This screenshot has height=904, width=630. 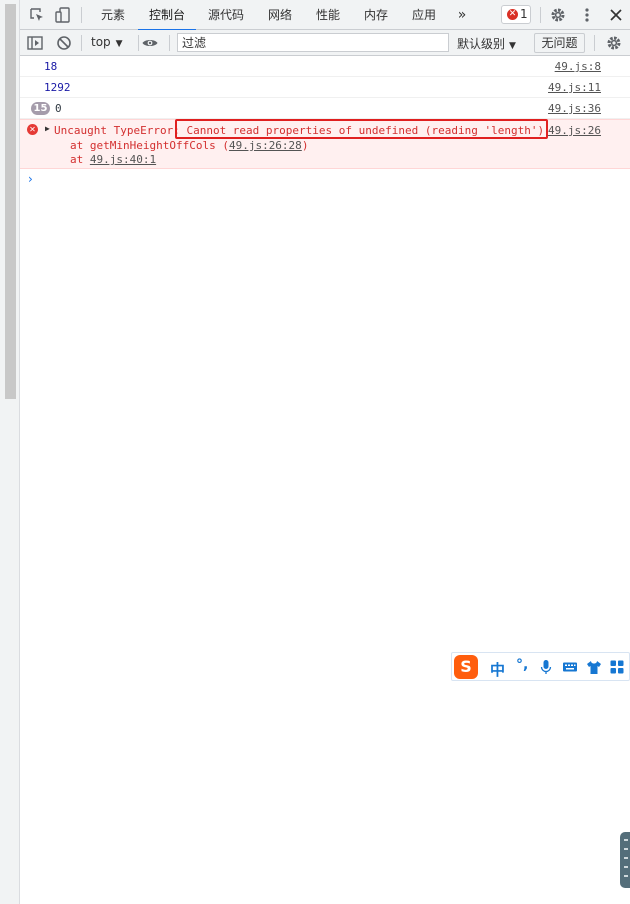 I want to click on context-selector: top ▼, so click(x=107, y=42).